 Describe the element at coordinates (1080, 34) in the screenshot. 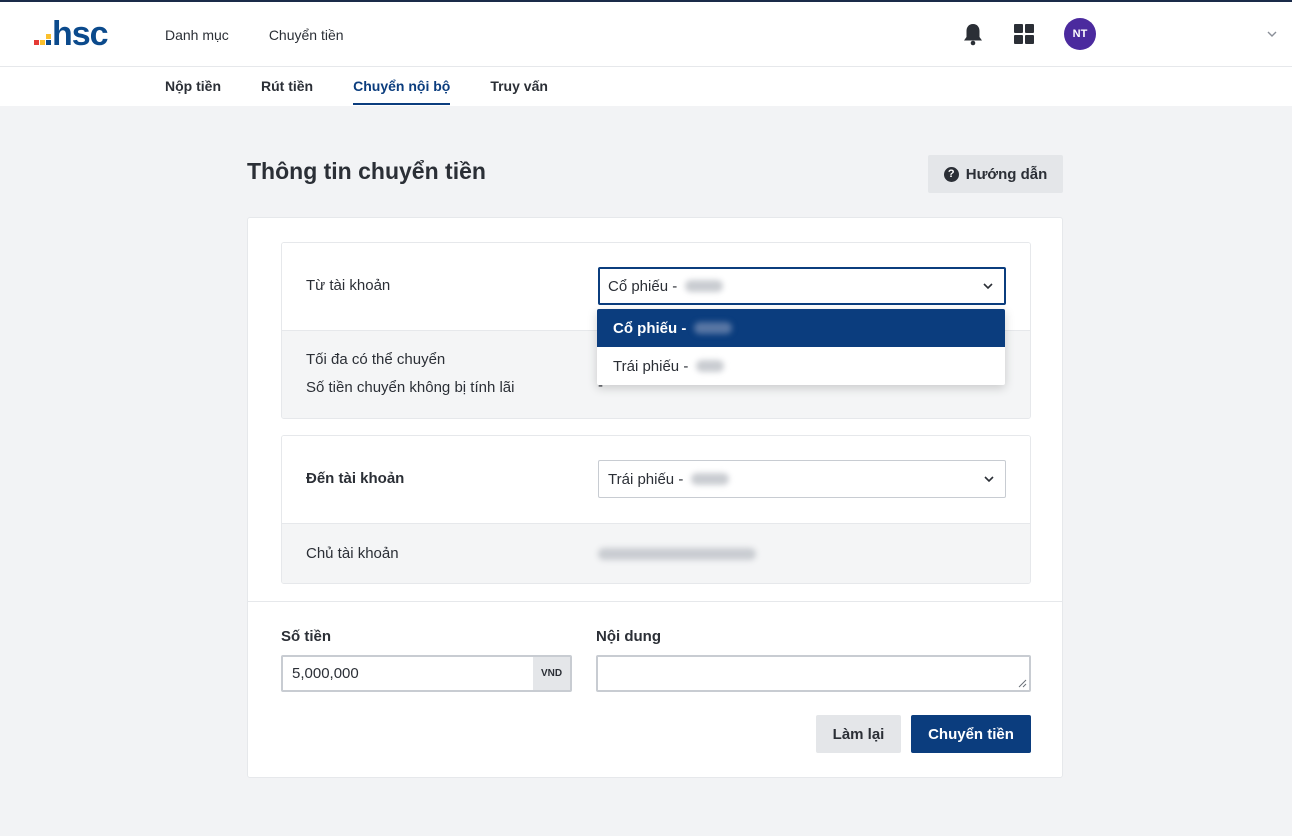

I see `avatar: NT` at that location.